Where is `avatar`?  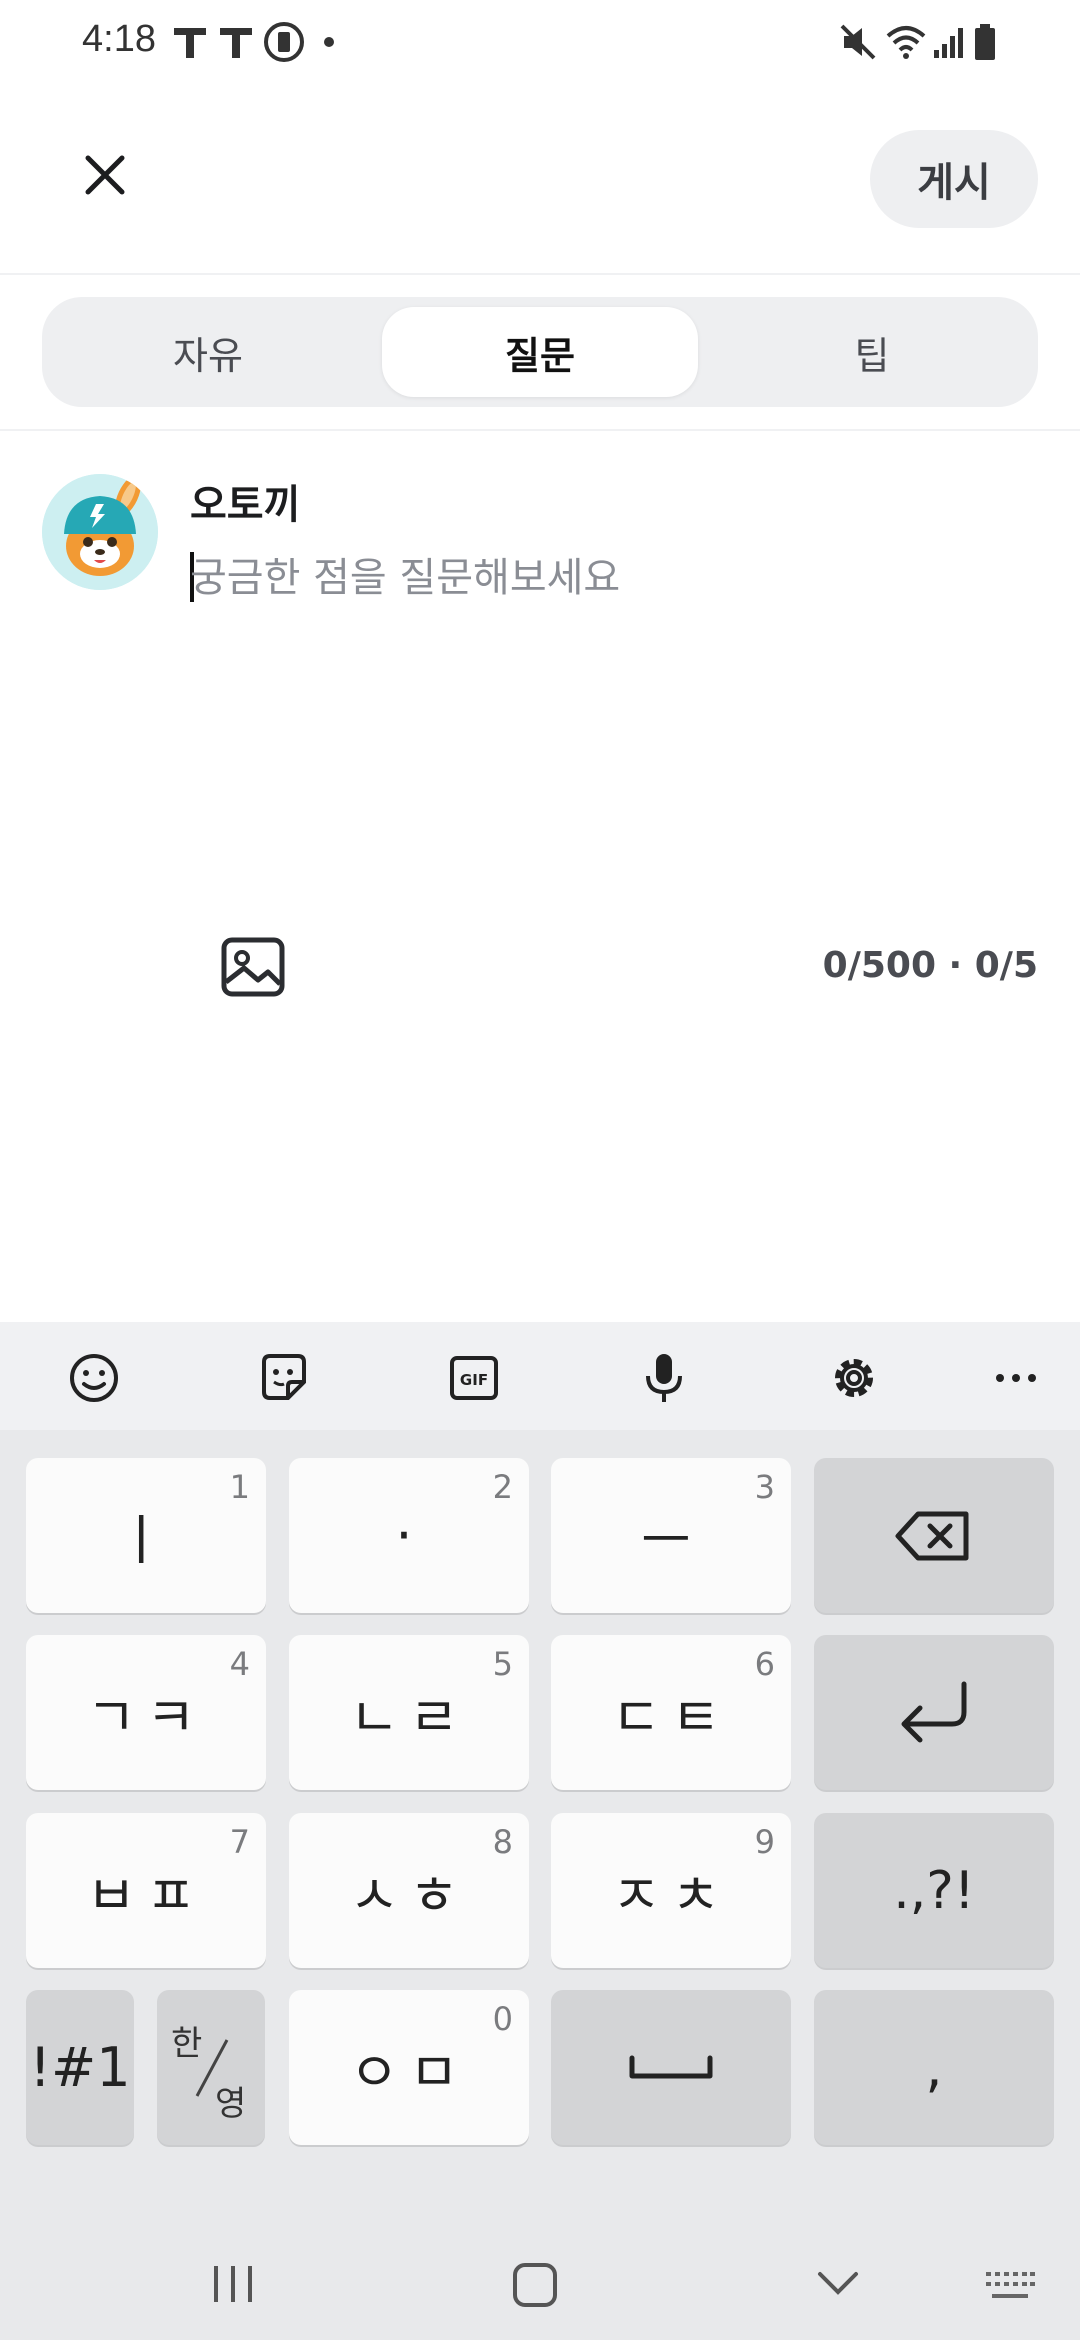 avatar is located at coordinates (100, 532).